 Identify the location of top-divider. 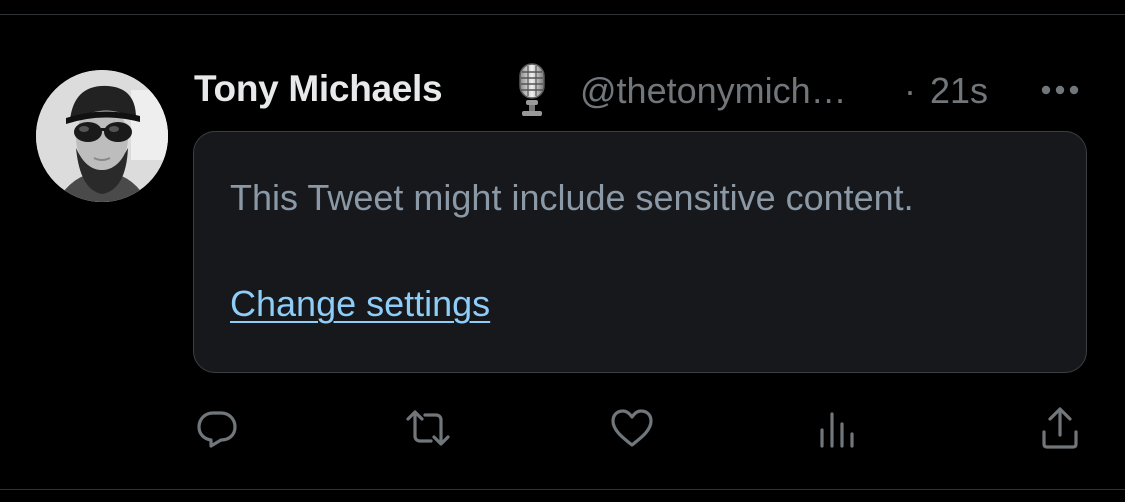
(562, 14).